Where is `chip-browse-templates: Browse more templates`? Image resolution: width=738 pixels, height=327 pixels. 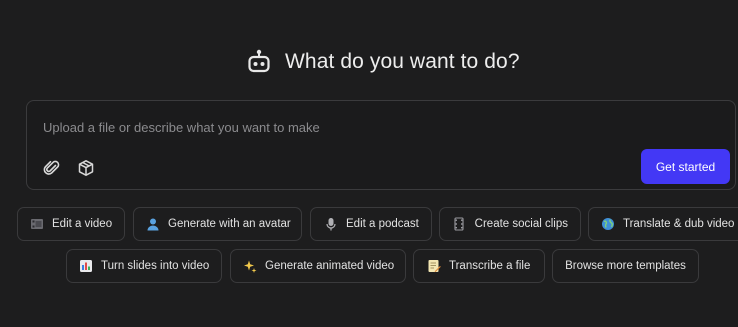
chip-browse-templates: Browse more templates is located at coordinates (625, 266).